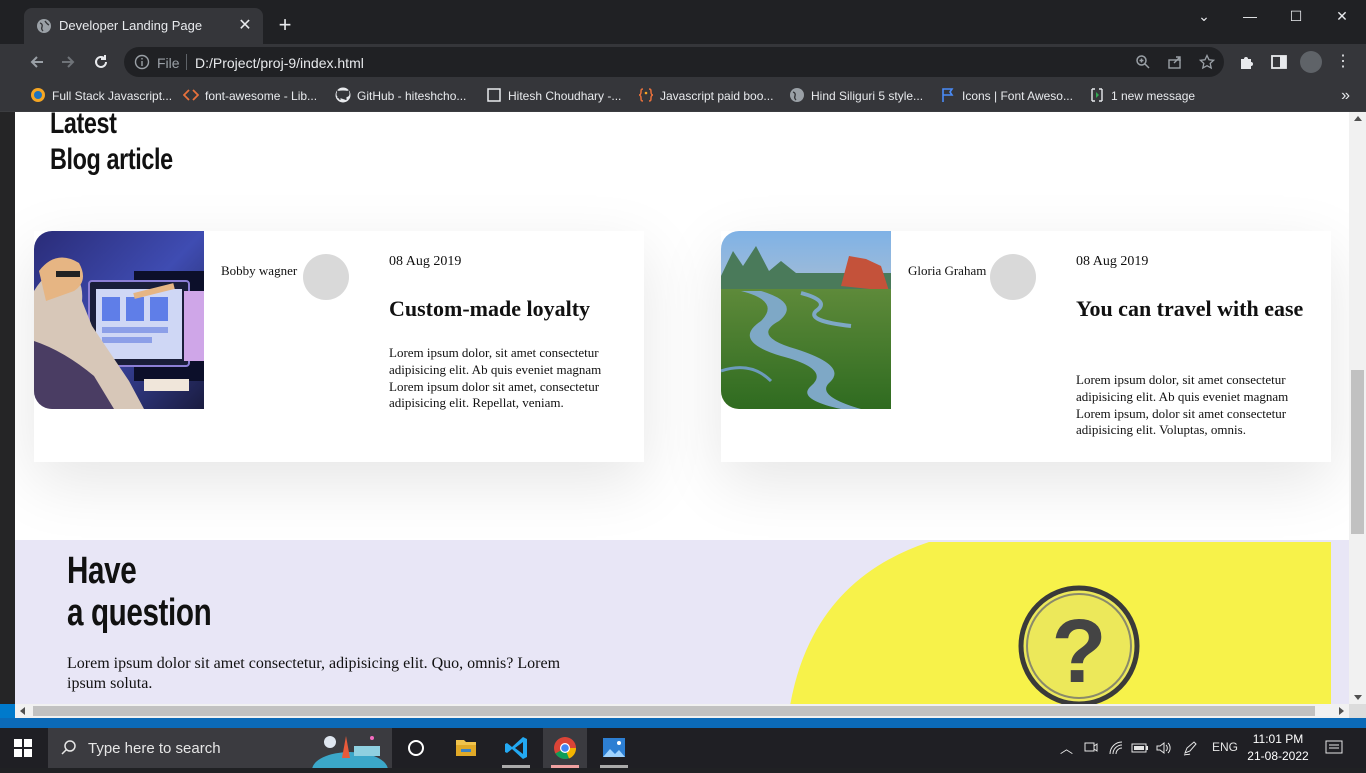 This screenshot has height=773, width=1366. I want to click on card-title: Custom-made loyalty, so click(504, 308).